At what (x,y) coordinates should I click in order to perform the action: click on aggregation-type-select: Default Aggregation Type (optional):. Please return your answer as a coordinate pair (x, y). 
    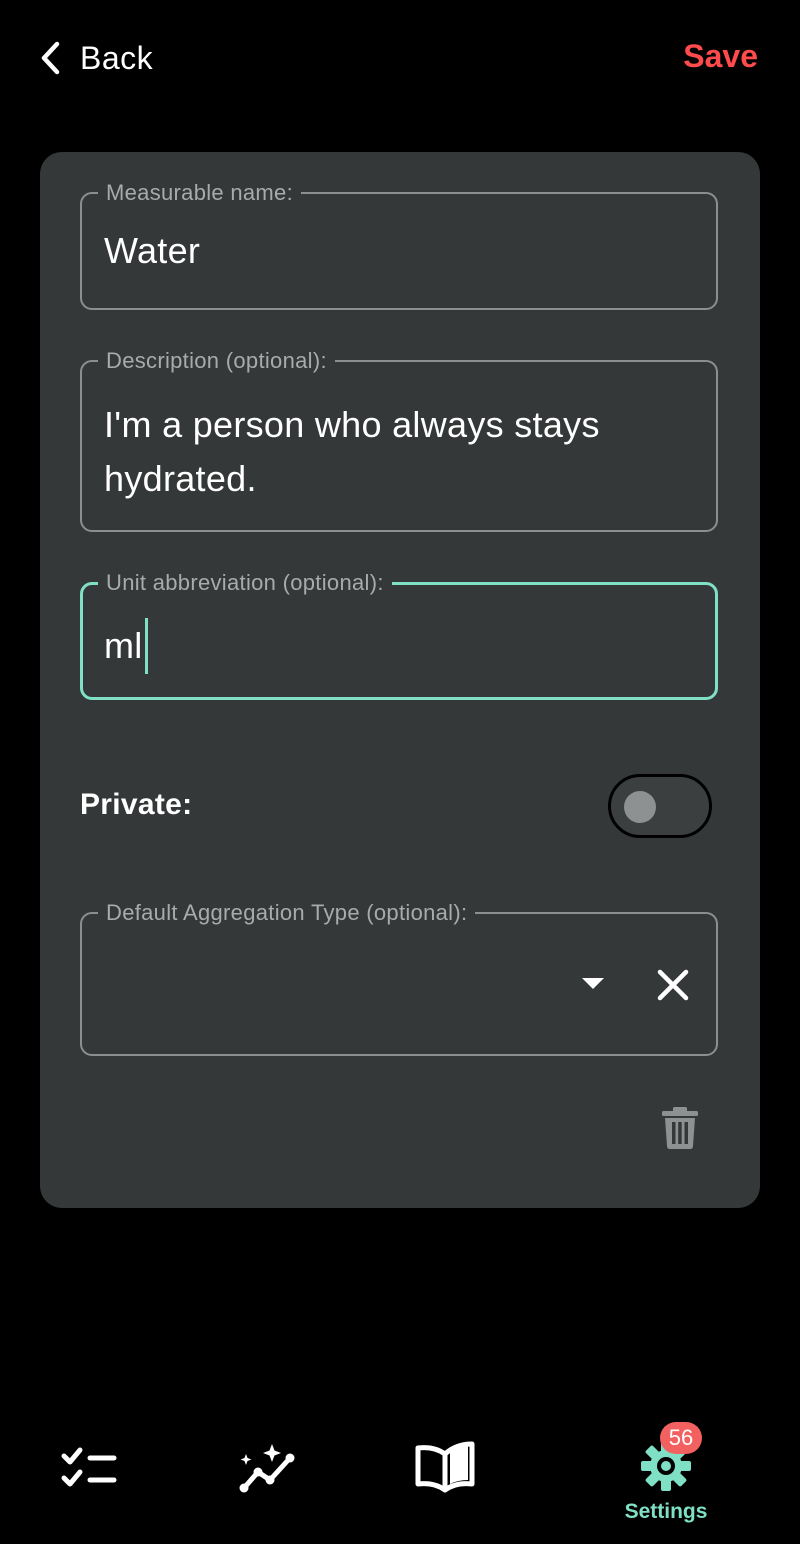
    Looking at the image, I should click on (399, 978).